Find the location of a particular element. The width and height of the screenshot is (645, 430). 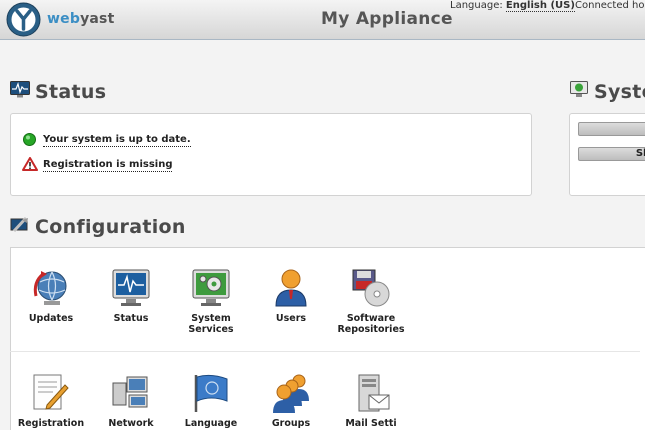

language-module: Language is located at coordinates (211, 401).